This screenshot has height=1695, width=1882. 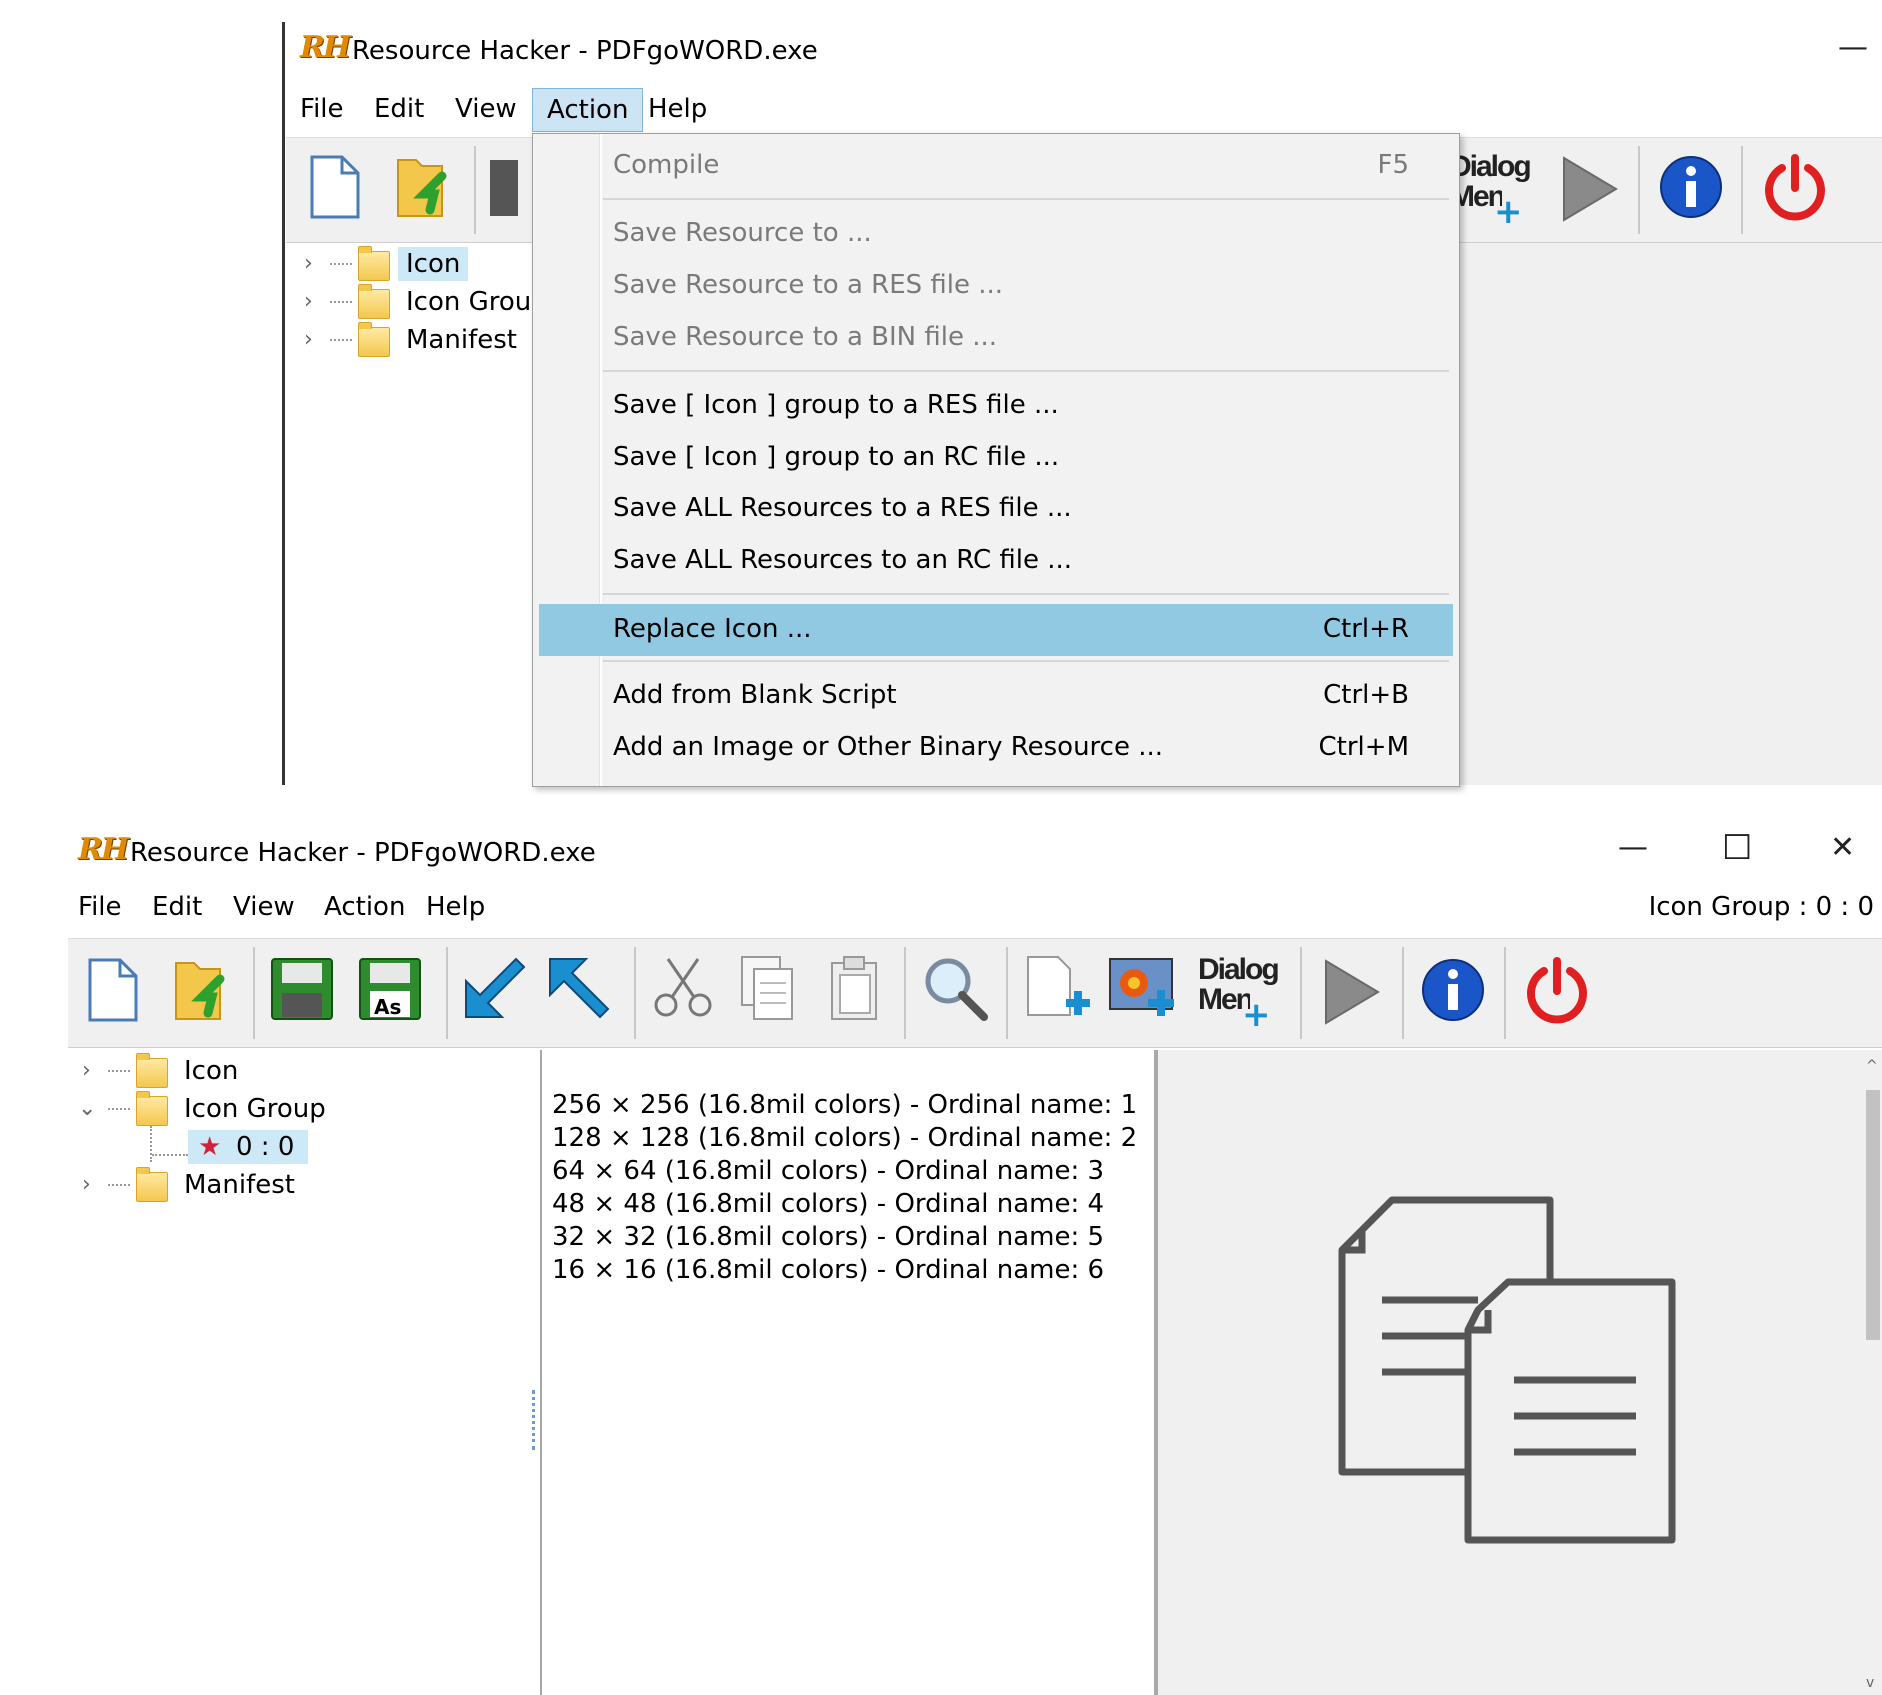 I want to click on menu-item-compile: Compile F5, so click(x=996, y=166).